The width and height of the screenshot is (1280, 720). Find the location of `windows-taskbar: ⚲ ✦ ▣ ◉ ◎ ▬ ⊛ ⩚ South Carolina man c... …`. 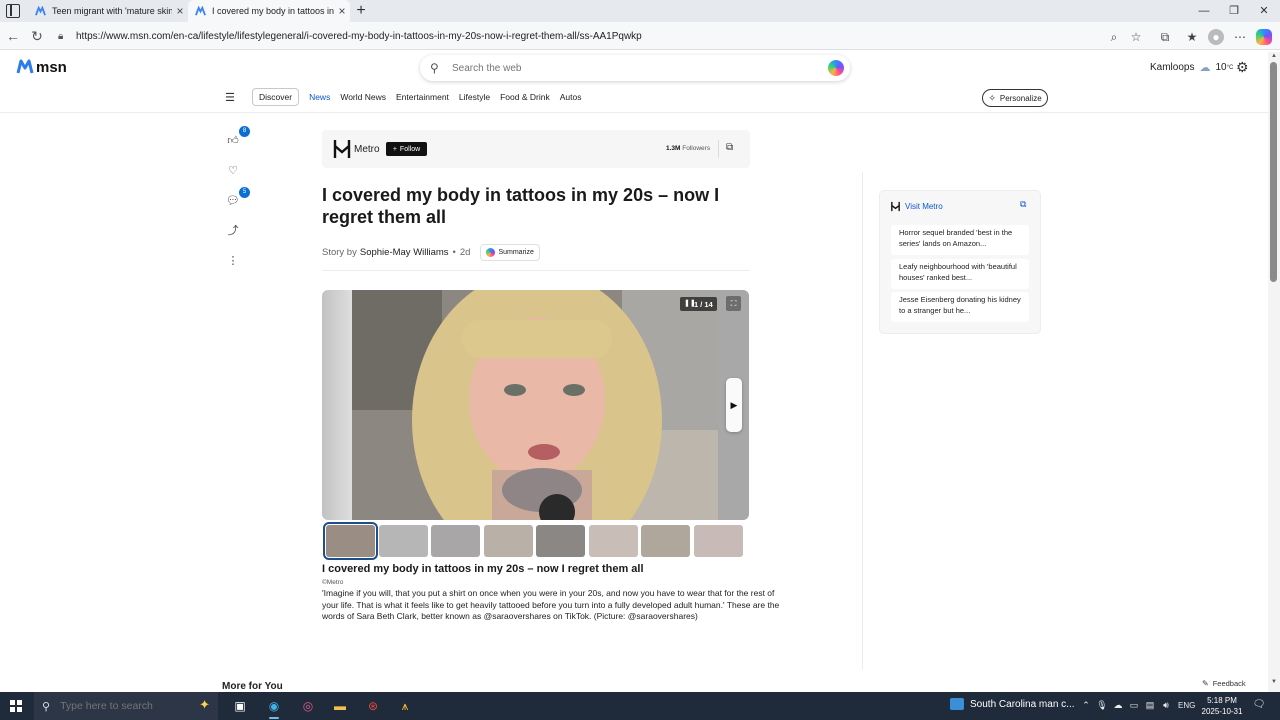

windows-taskbar: ⚲ ✦ ▣ ◉ ◎ ▬ ⊛ ⩚ South Carolina man c... … is located at coordinates (640, 706).